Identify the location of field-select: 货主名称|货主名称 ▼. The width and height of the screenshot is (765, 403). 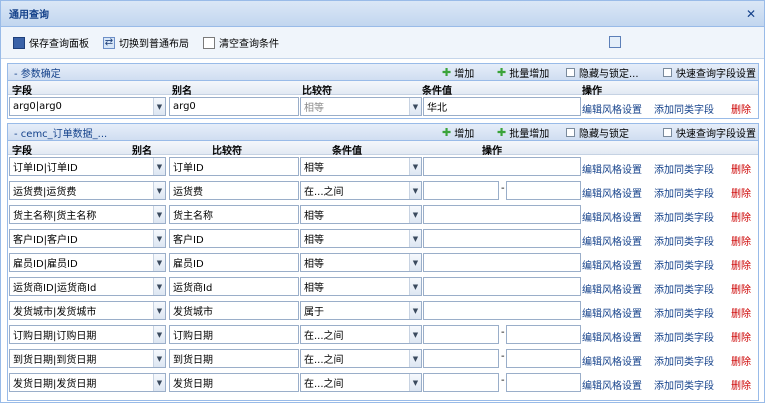
(87, 214).